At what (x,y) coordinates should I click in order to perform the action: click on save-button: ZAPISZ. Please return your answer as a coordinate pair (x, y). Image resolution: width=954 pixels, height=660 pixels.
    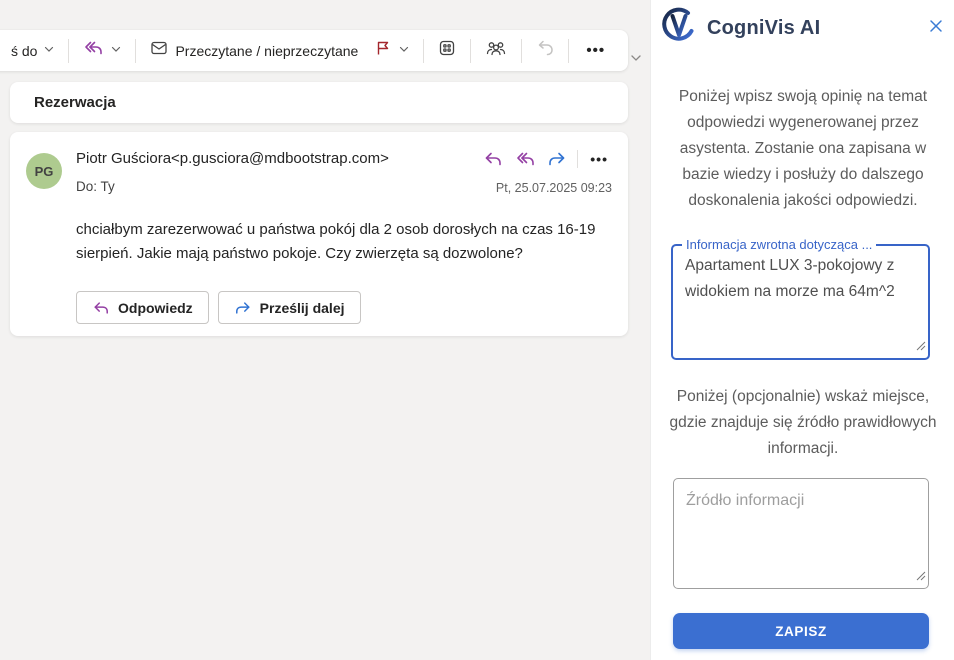
    Looking at the image, I should click on (801, 631).